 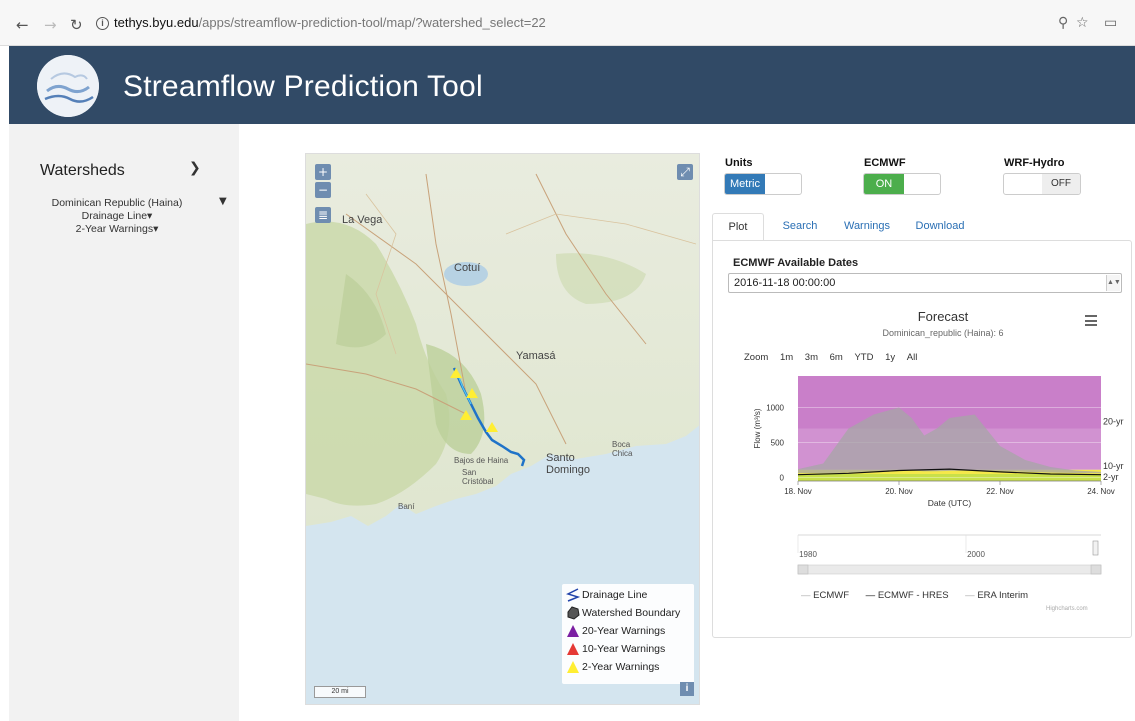 What do you see at coordinates (573, 649) in the screenshot?
I see `red-triangle-icon` at bounding box center [573, 649].